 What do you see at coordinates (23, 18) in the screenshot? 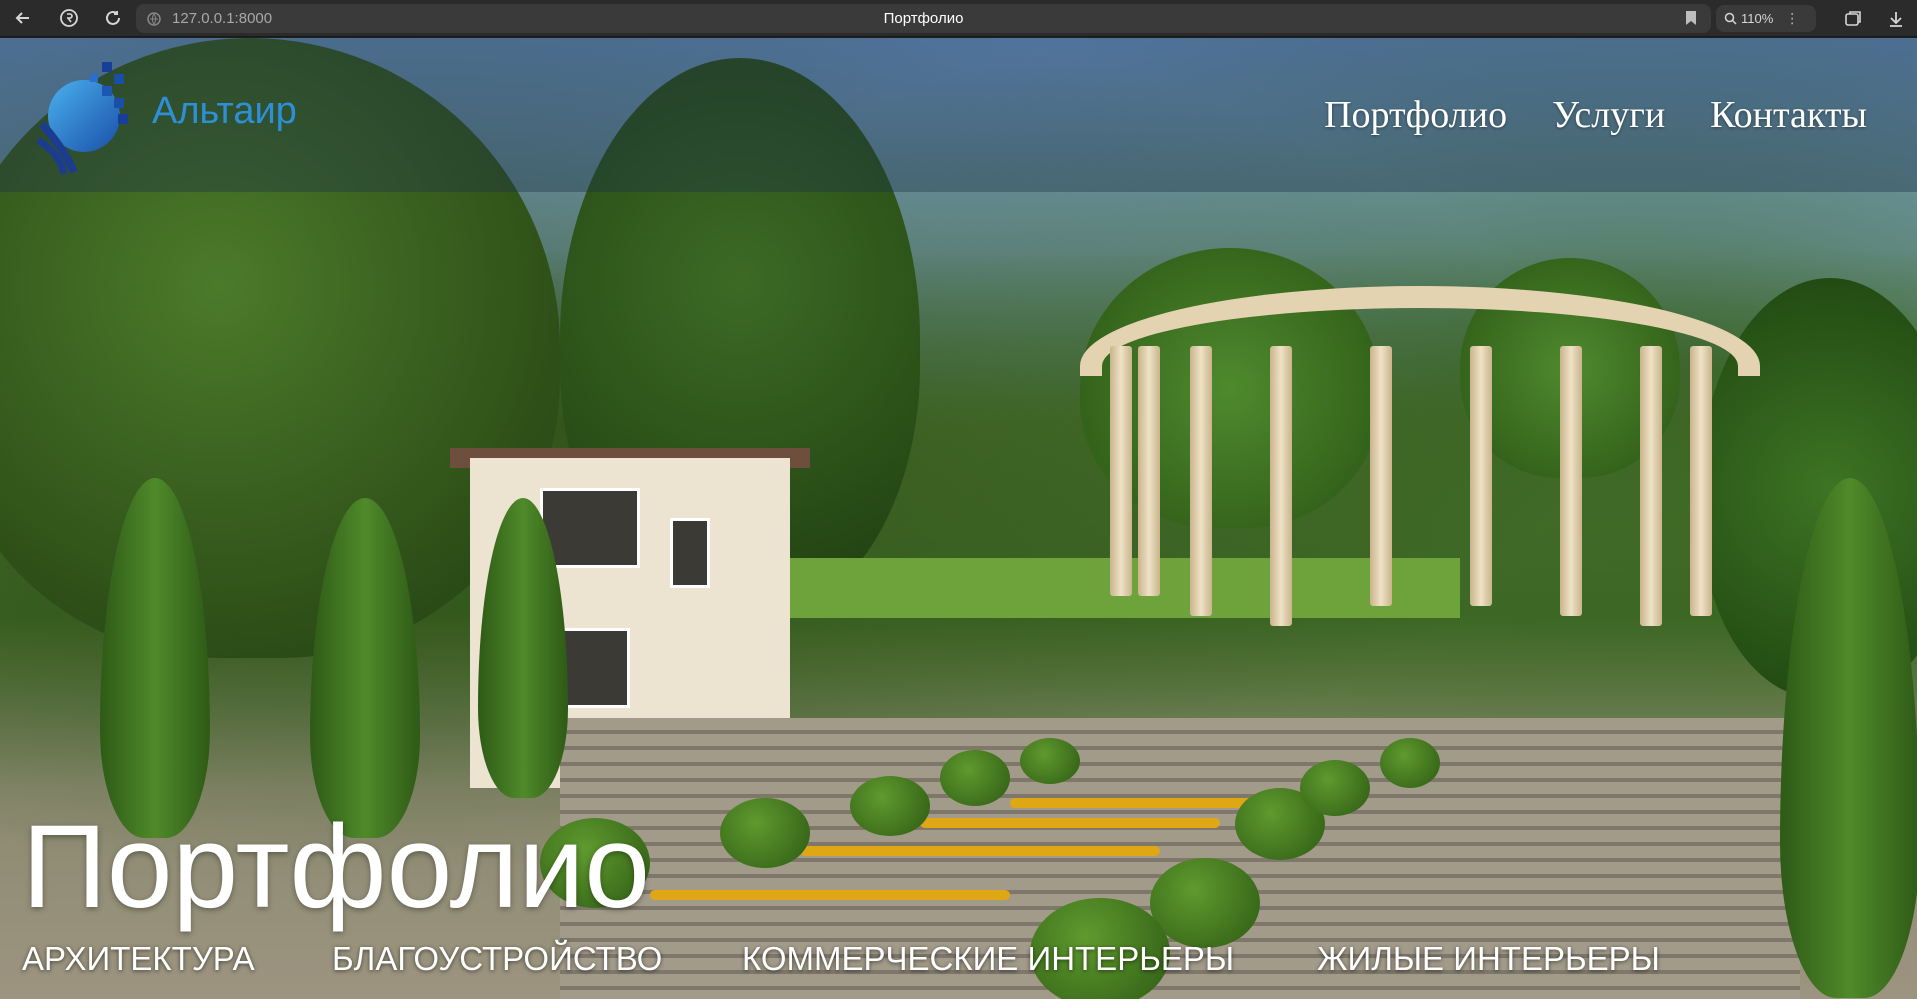
I see `back-arrow-icon` at bounding box center [23, 18].